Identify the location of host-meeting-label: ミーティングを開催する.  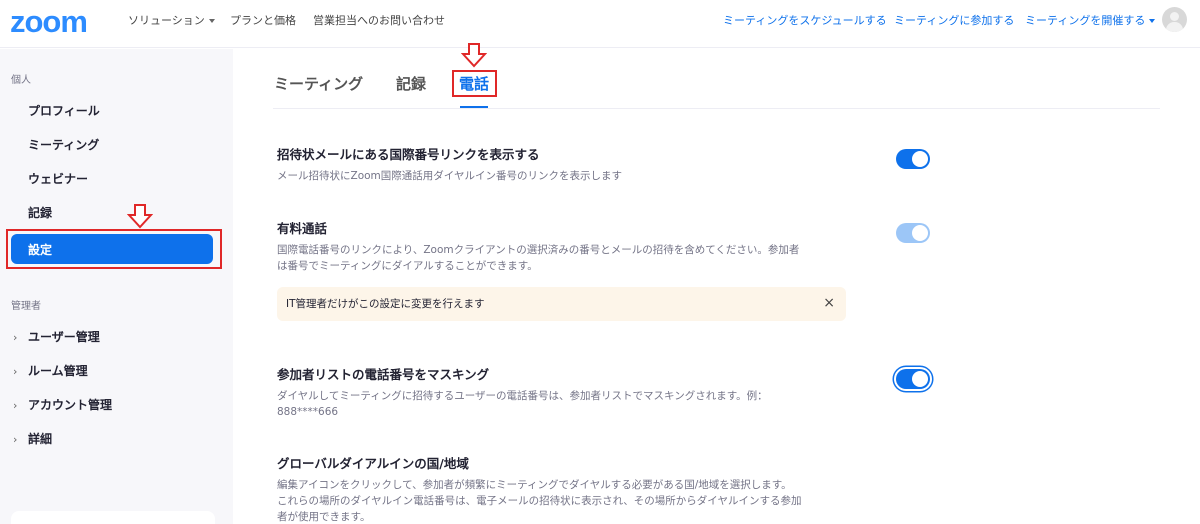
(1085, 20).